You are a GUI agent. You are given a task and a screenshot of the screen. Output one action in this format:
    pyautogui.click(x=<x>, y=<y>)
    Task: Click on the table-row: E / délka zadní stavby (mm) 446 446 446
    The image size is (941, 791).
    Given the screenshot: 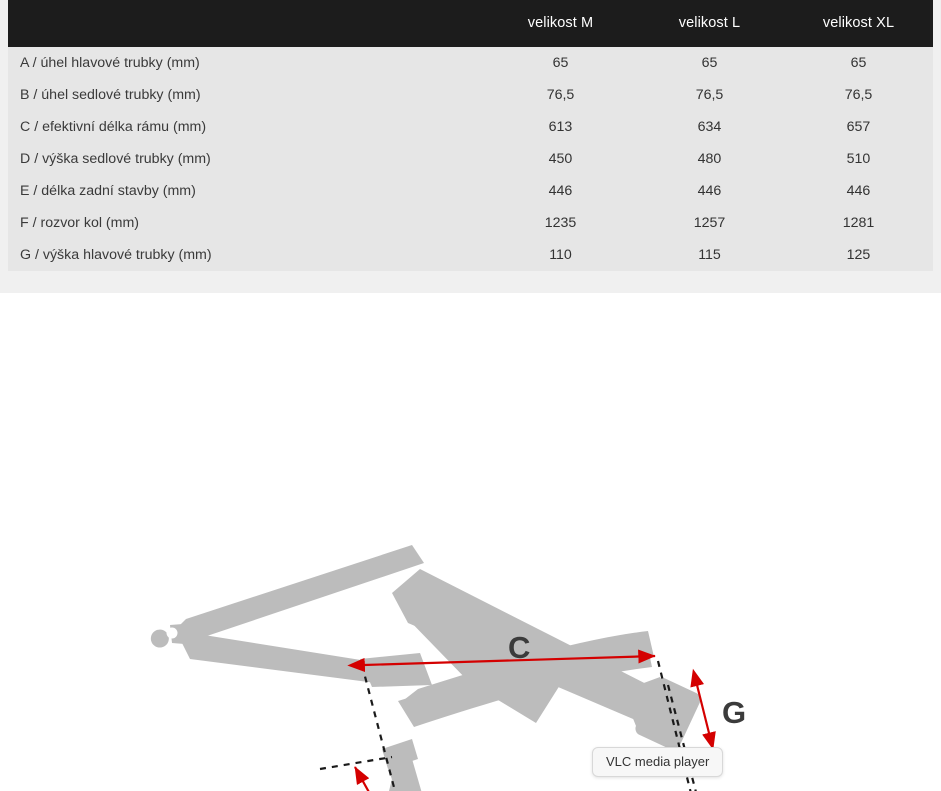 What is the action you would take?
    pyautogui.click(x=470, y=191)
    